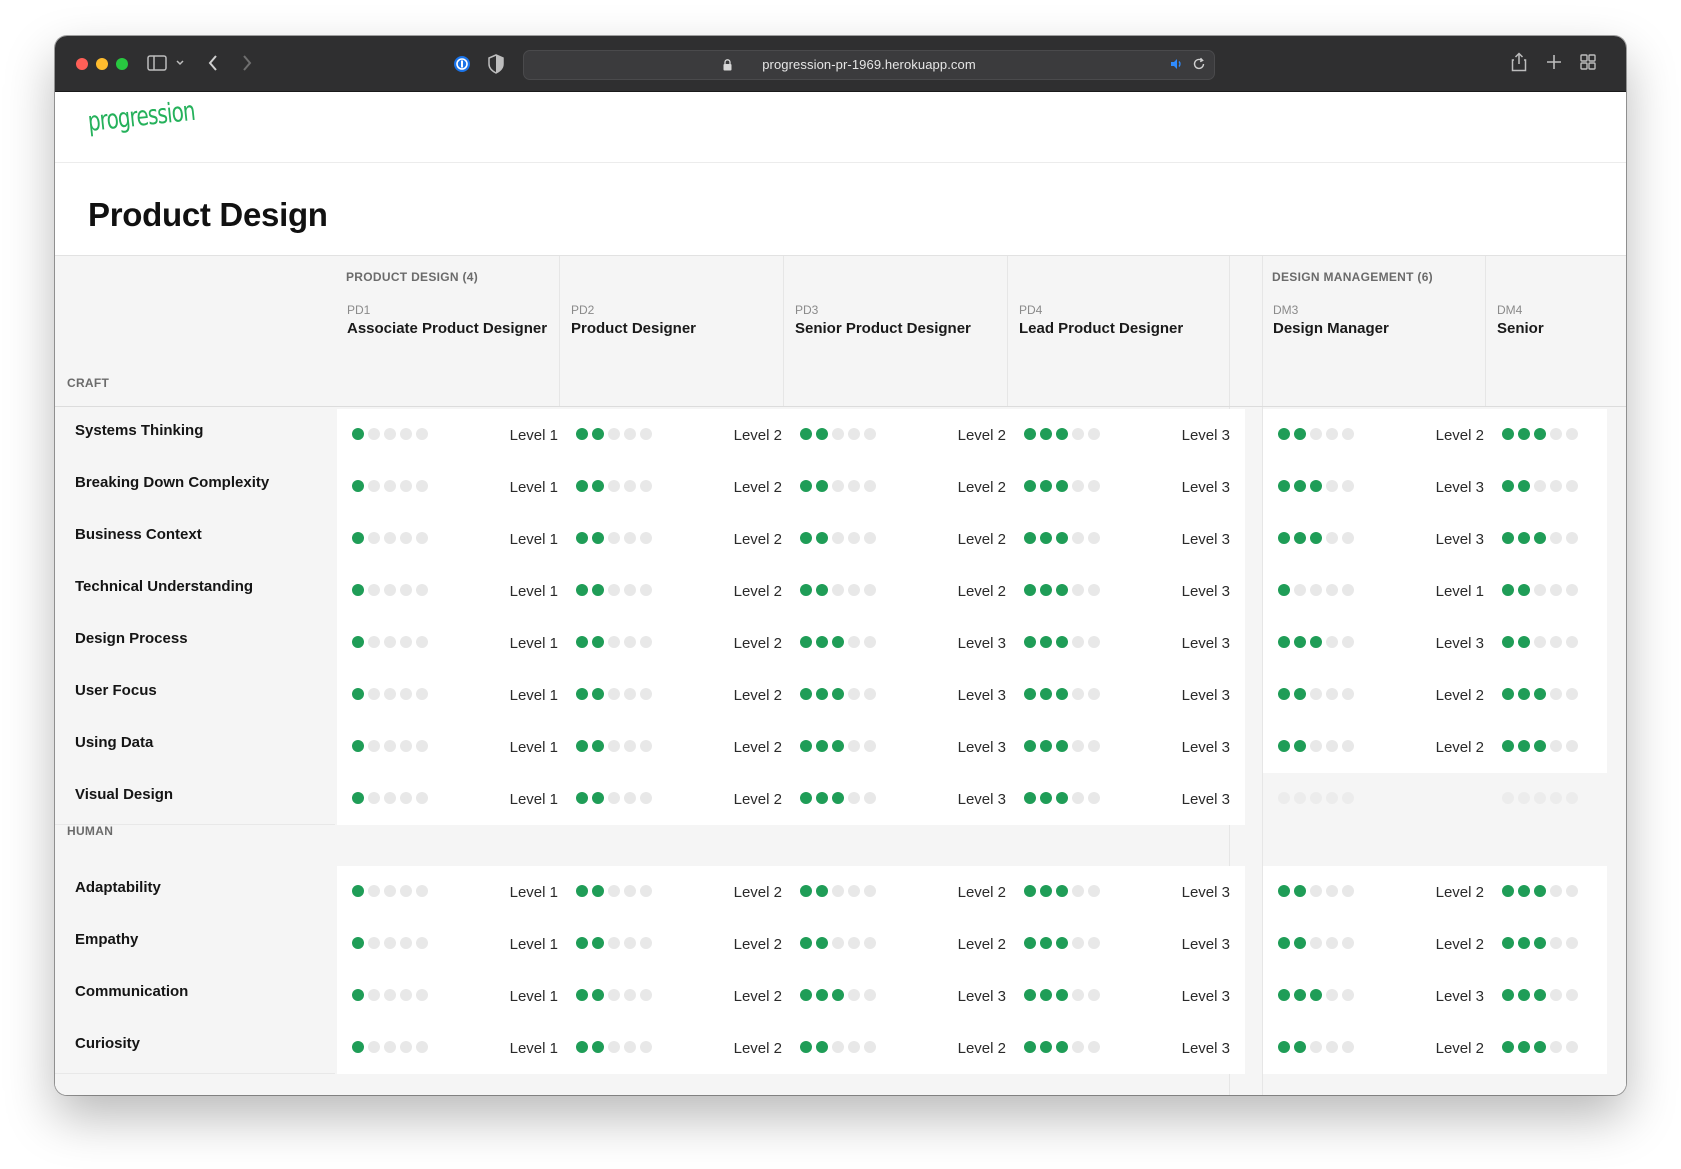 This screenshot has height=1169, width=1681. Describe the element at coordinates (131, 638) in the screenshot. I see `skill-name: Design Process` at that location.